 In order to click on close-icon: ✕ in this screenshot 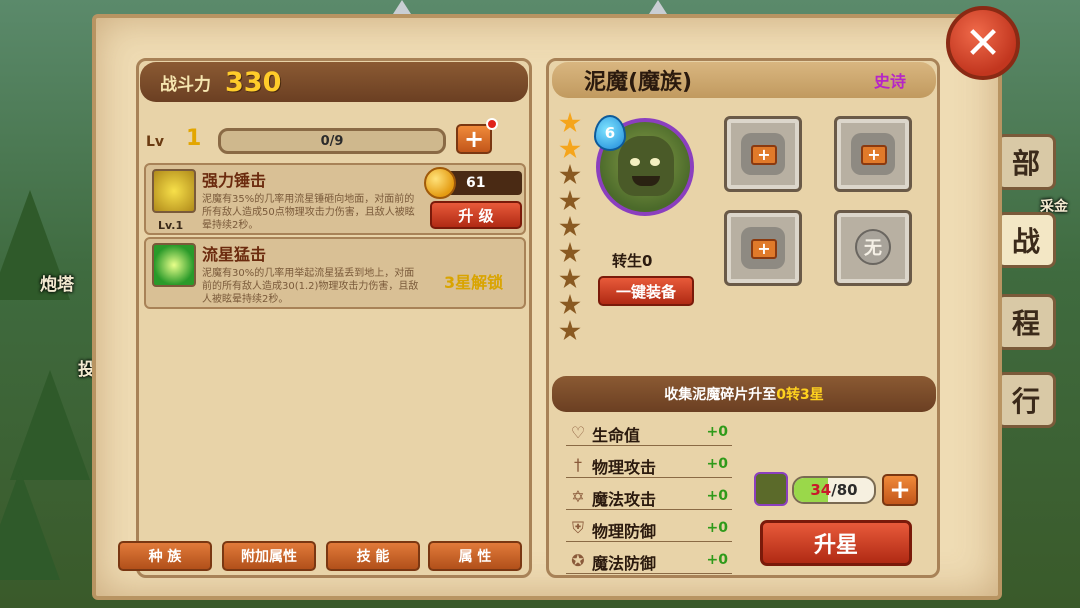, I will do `click(983, 43)`.